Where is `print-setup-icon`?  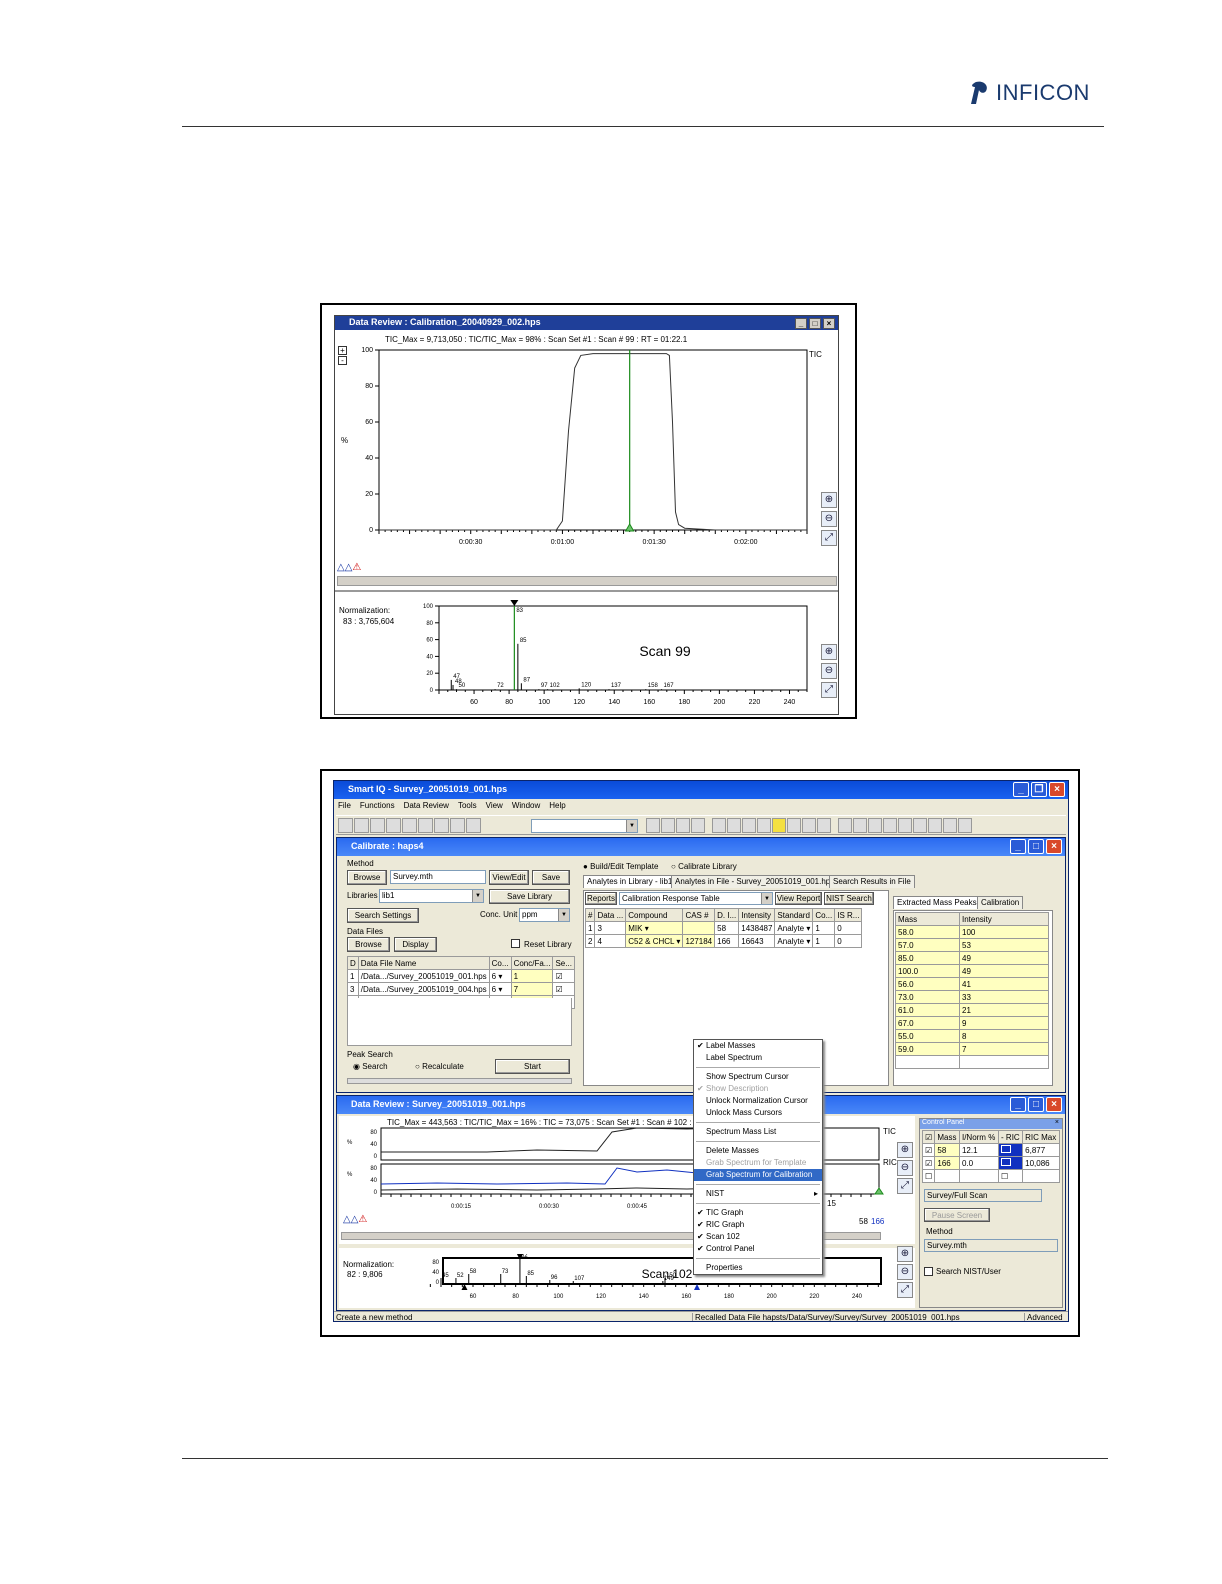 print-setup-icon is located at coordinates (361, 825).